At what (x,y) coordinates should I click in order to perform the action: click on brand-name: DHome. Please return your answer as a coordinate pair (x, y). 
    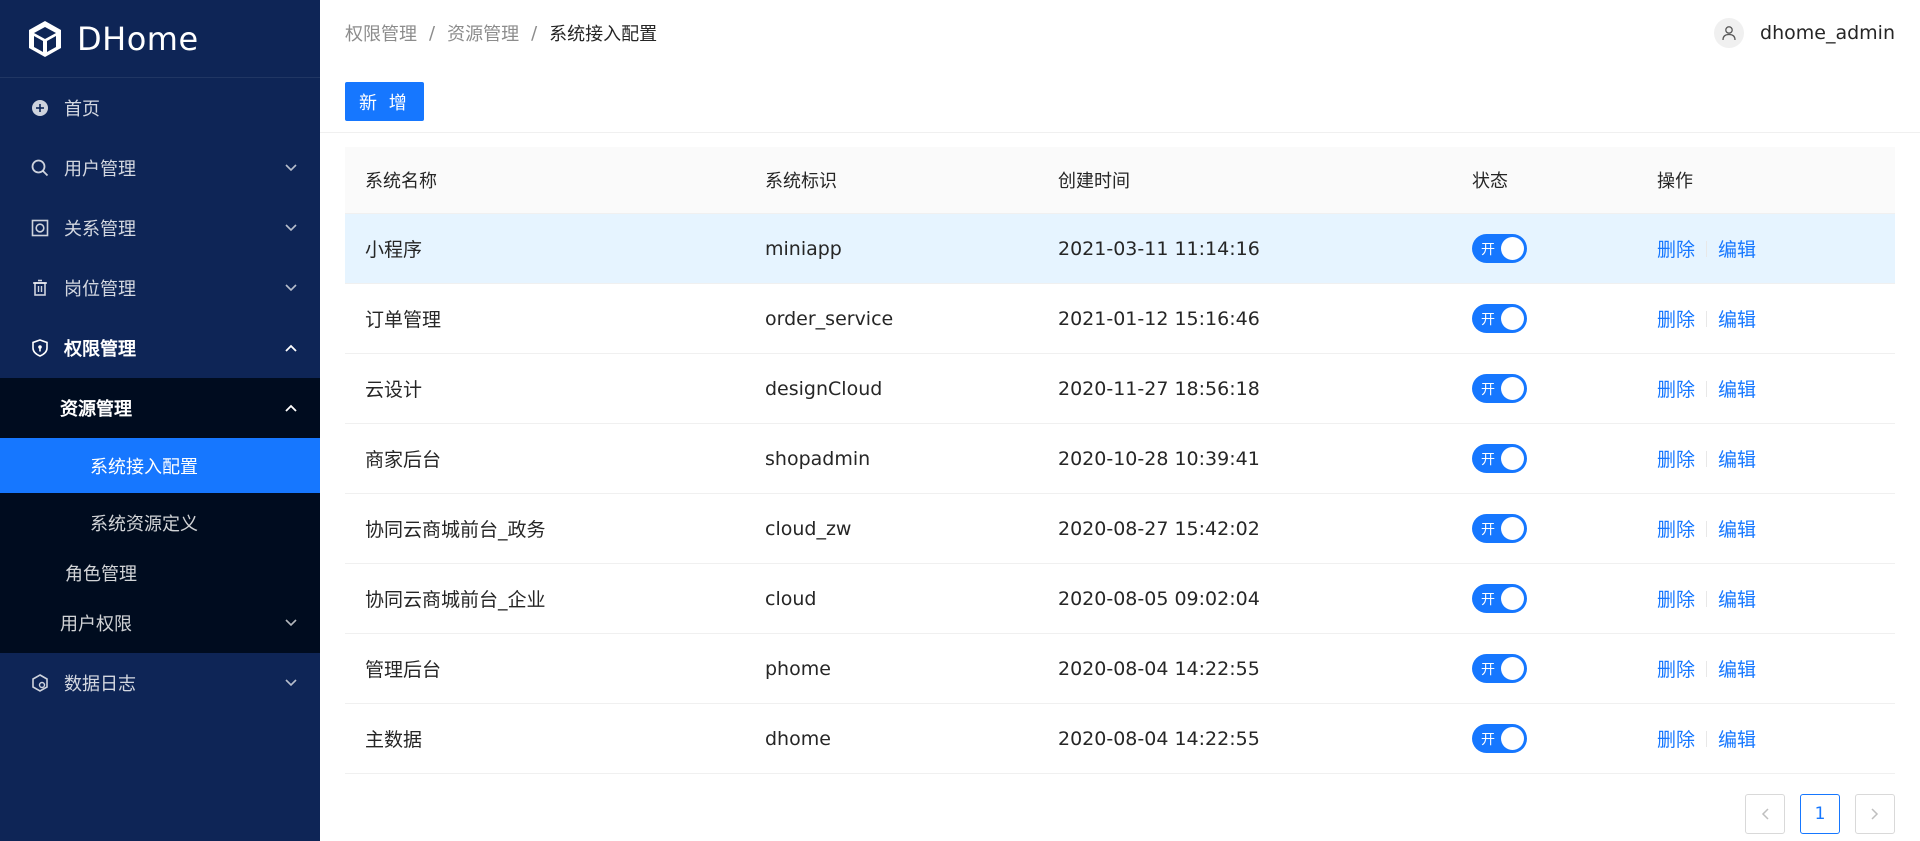
    Looking at the image, I should click on (138, 38).